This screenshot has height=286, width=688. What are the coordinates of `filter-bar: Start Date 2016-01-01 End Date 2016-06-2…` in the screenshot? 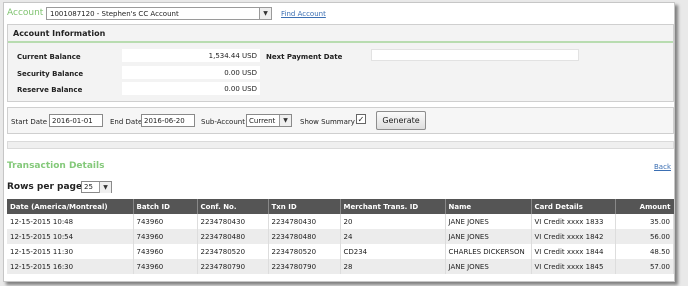 It's located at (340, 120).